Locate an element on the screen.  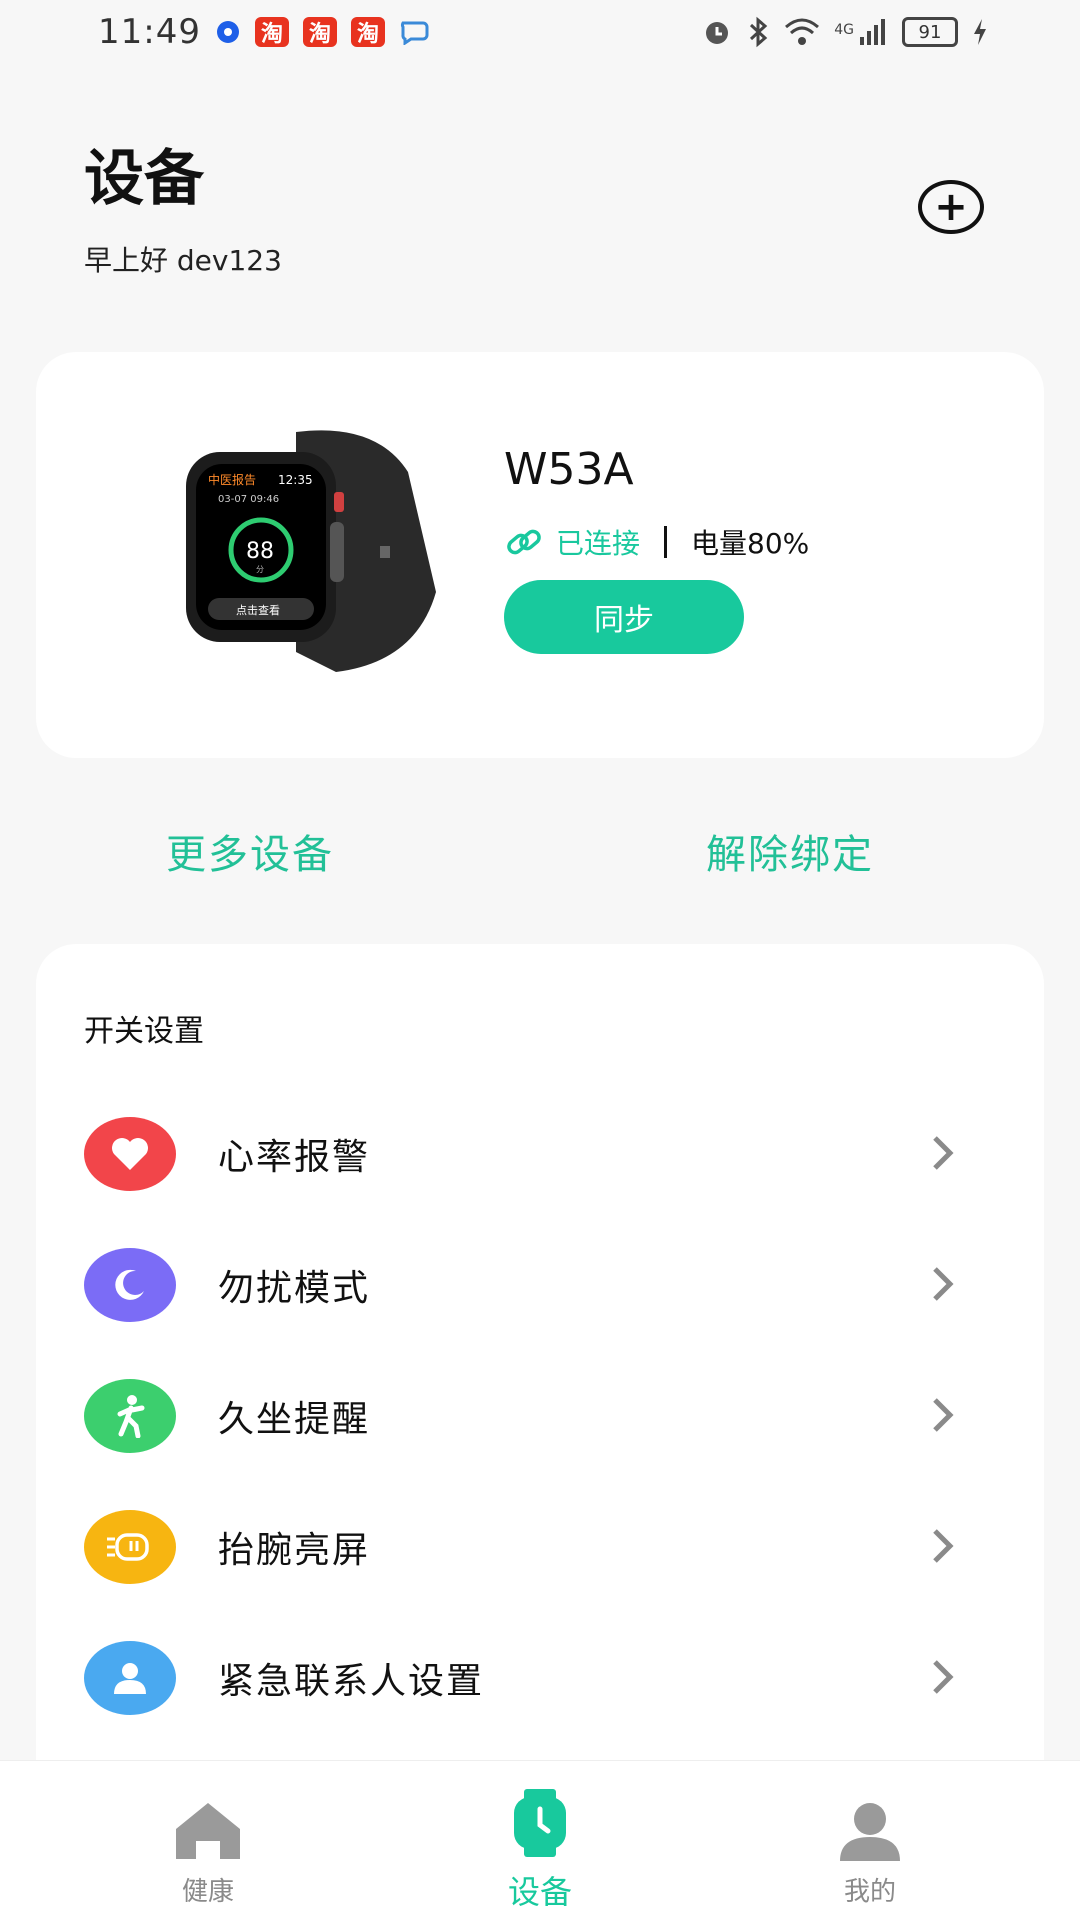
link-icon is located at coordinates (524, 542).